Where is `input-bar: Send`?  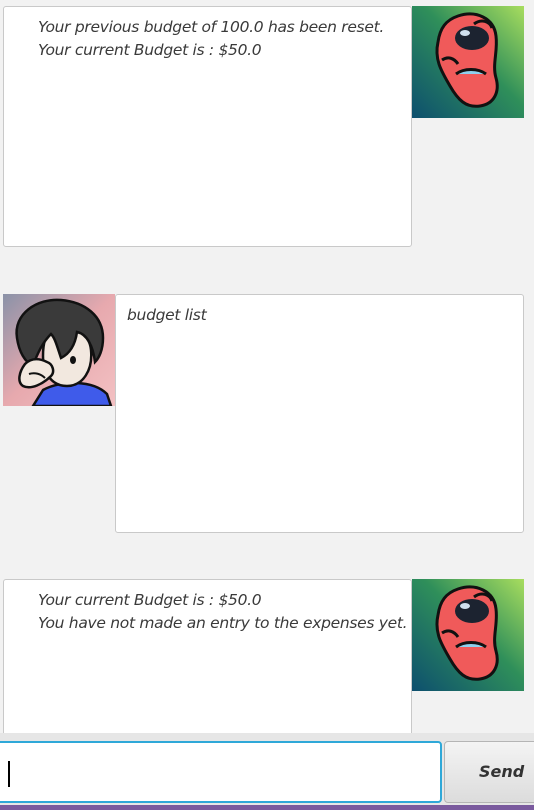 input-bar: Send is located at coordinates (267, 771).